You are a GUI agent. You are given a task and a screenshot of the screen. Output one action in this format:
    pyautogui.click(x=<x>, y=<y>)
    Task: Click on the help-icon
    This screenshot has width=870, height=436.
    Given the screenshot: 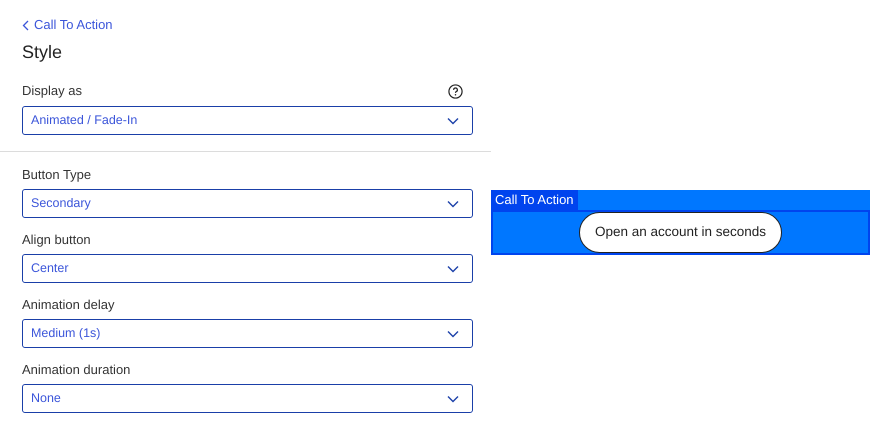 What is the action you would take?
    pyautogui.click(x=455, y=91)
    